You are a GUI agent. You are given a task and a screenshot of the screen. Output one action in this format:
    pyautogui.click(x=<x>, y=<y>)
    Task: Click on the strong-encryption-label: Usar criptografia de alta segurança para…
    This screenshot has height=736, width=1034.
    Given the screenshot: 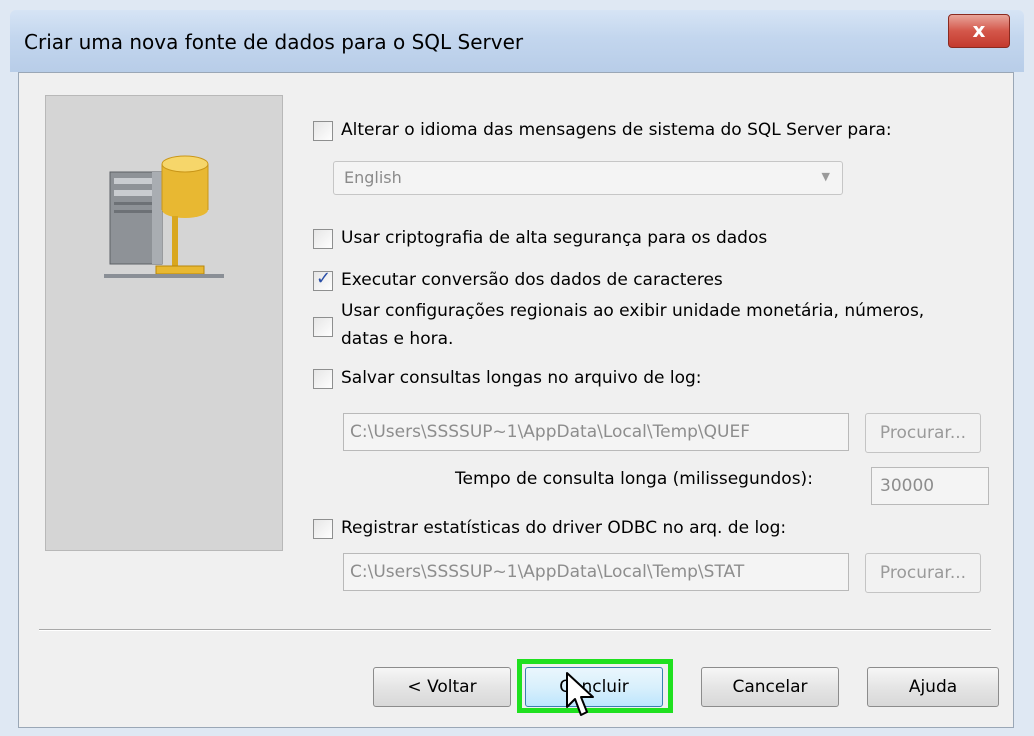 What is the action you would take?
    pyautogui.click(x=554, y=238)
    